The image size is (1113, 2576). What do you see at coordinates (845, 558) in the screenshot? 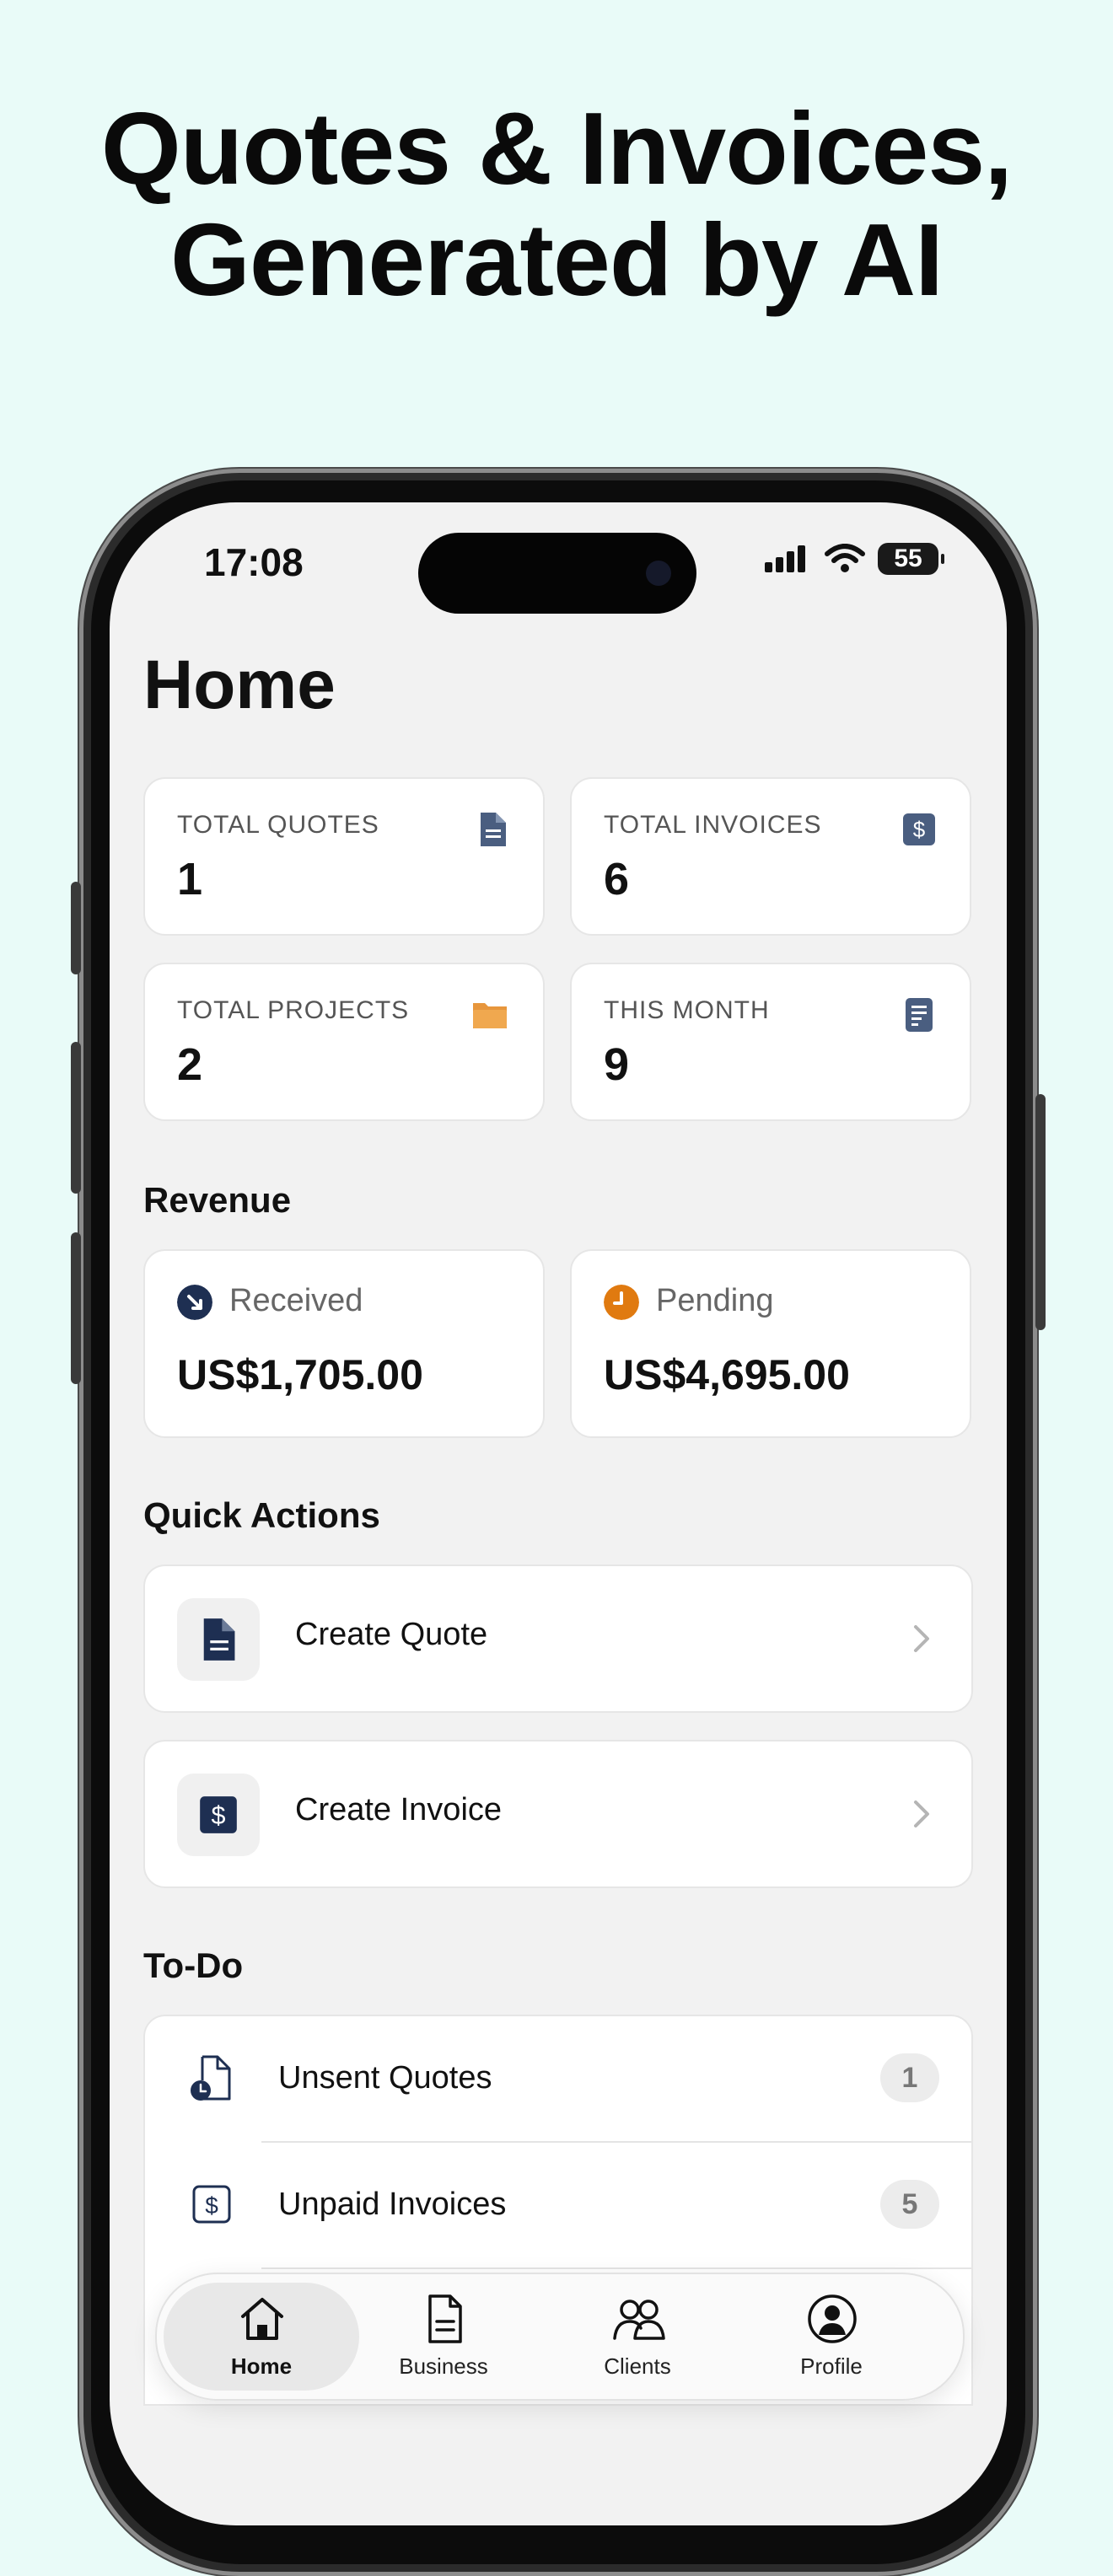
I see `wifi-icon` at bounding box center [845, 558].